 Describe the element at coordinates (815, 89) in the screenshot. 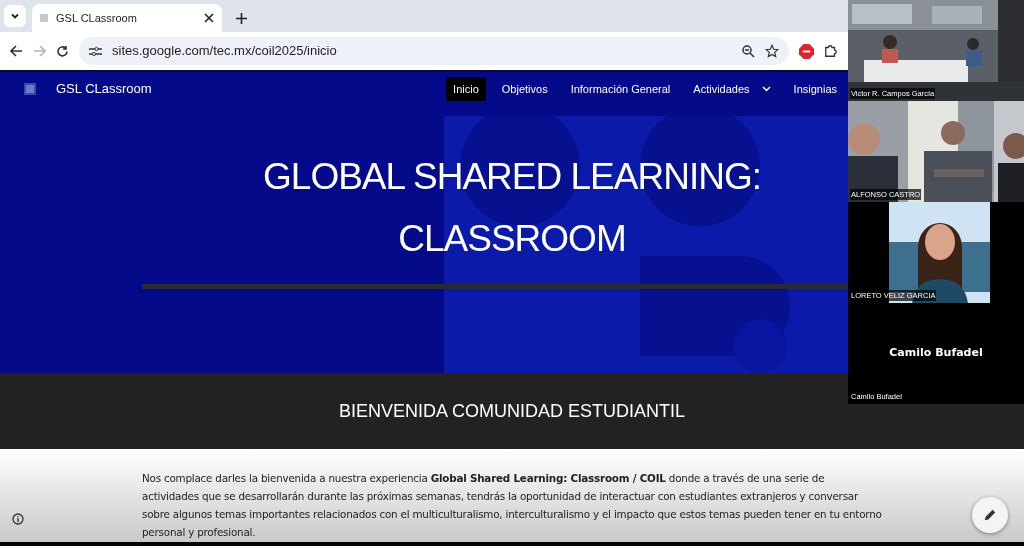

I see `nav-tab: Insignias` at that location.